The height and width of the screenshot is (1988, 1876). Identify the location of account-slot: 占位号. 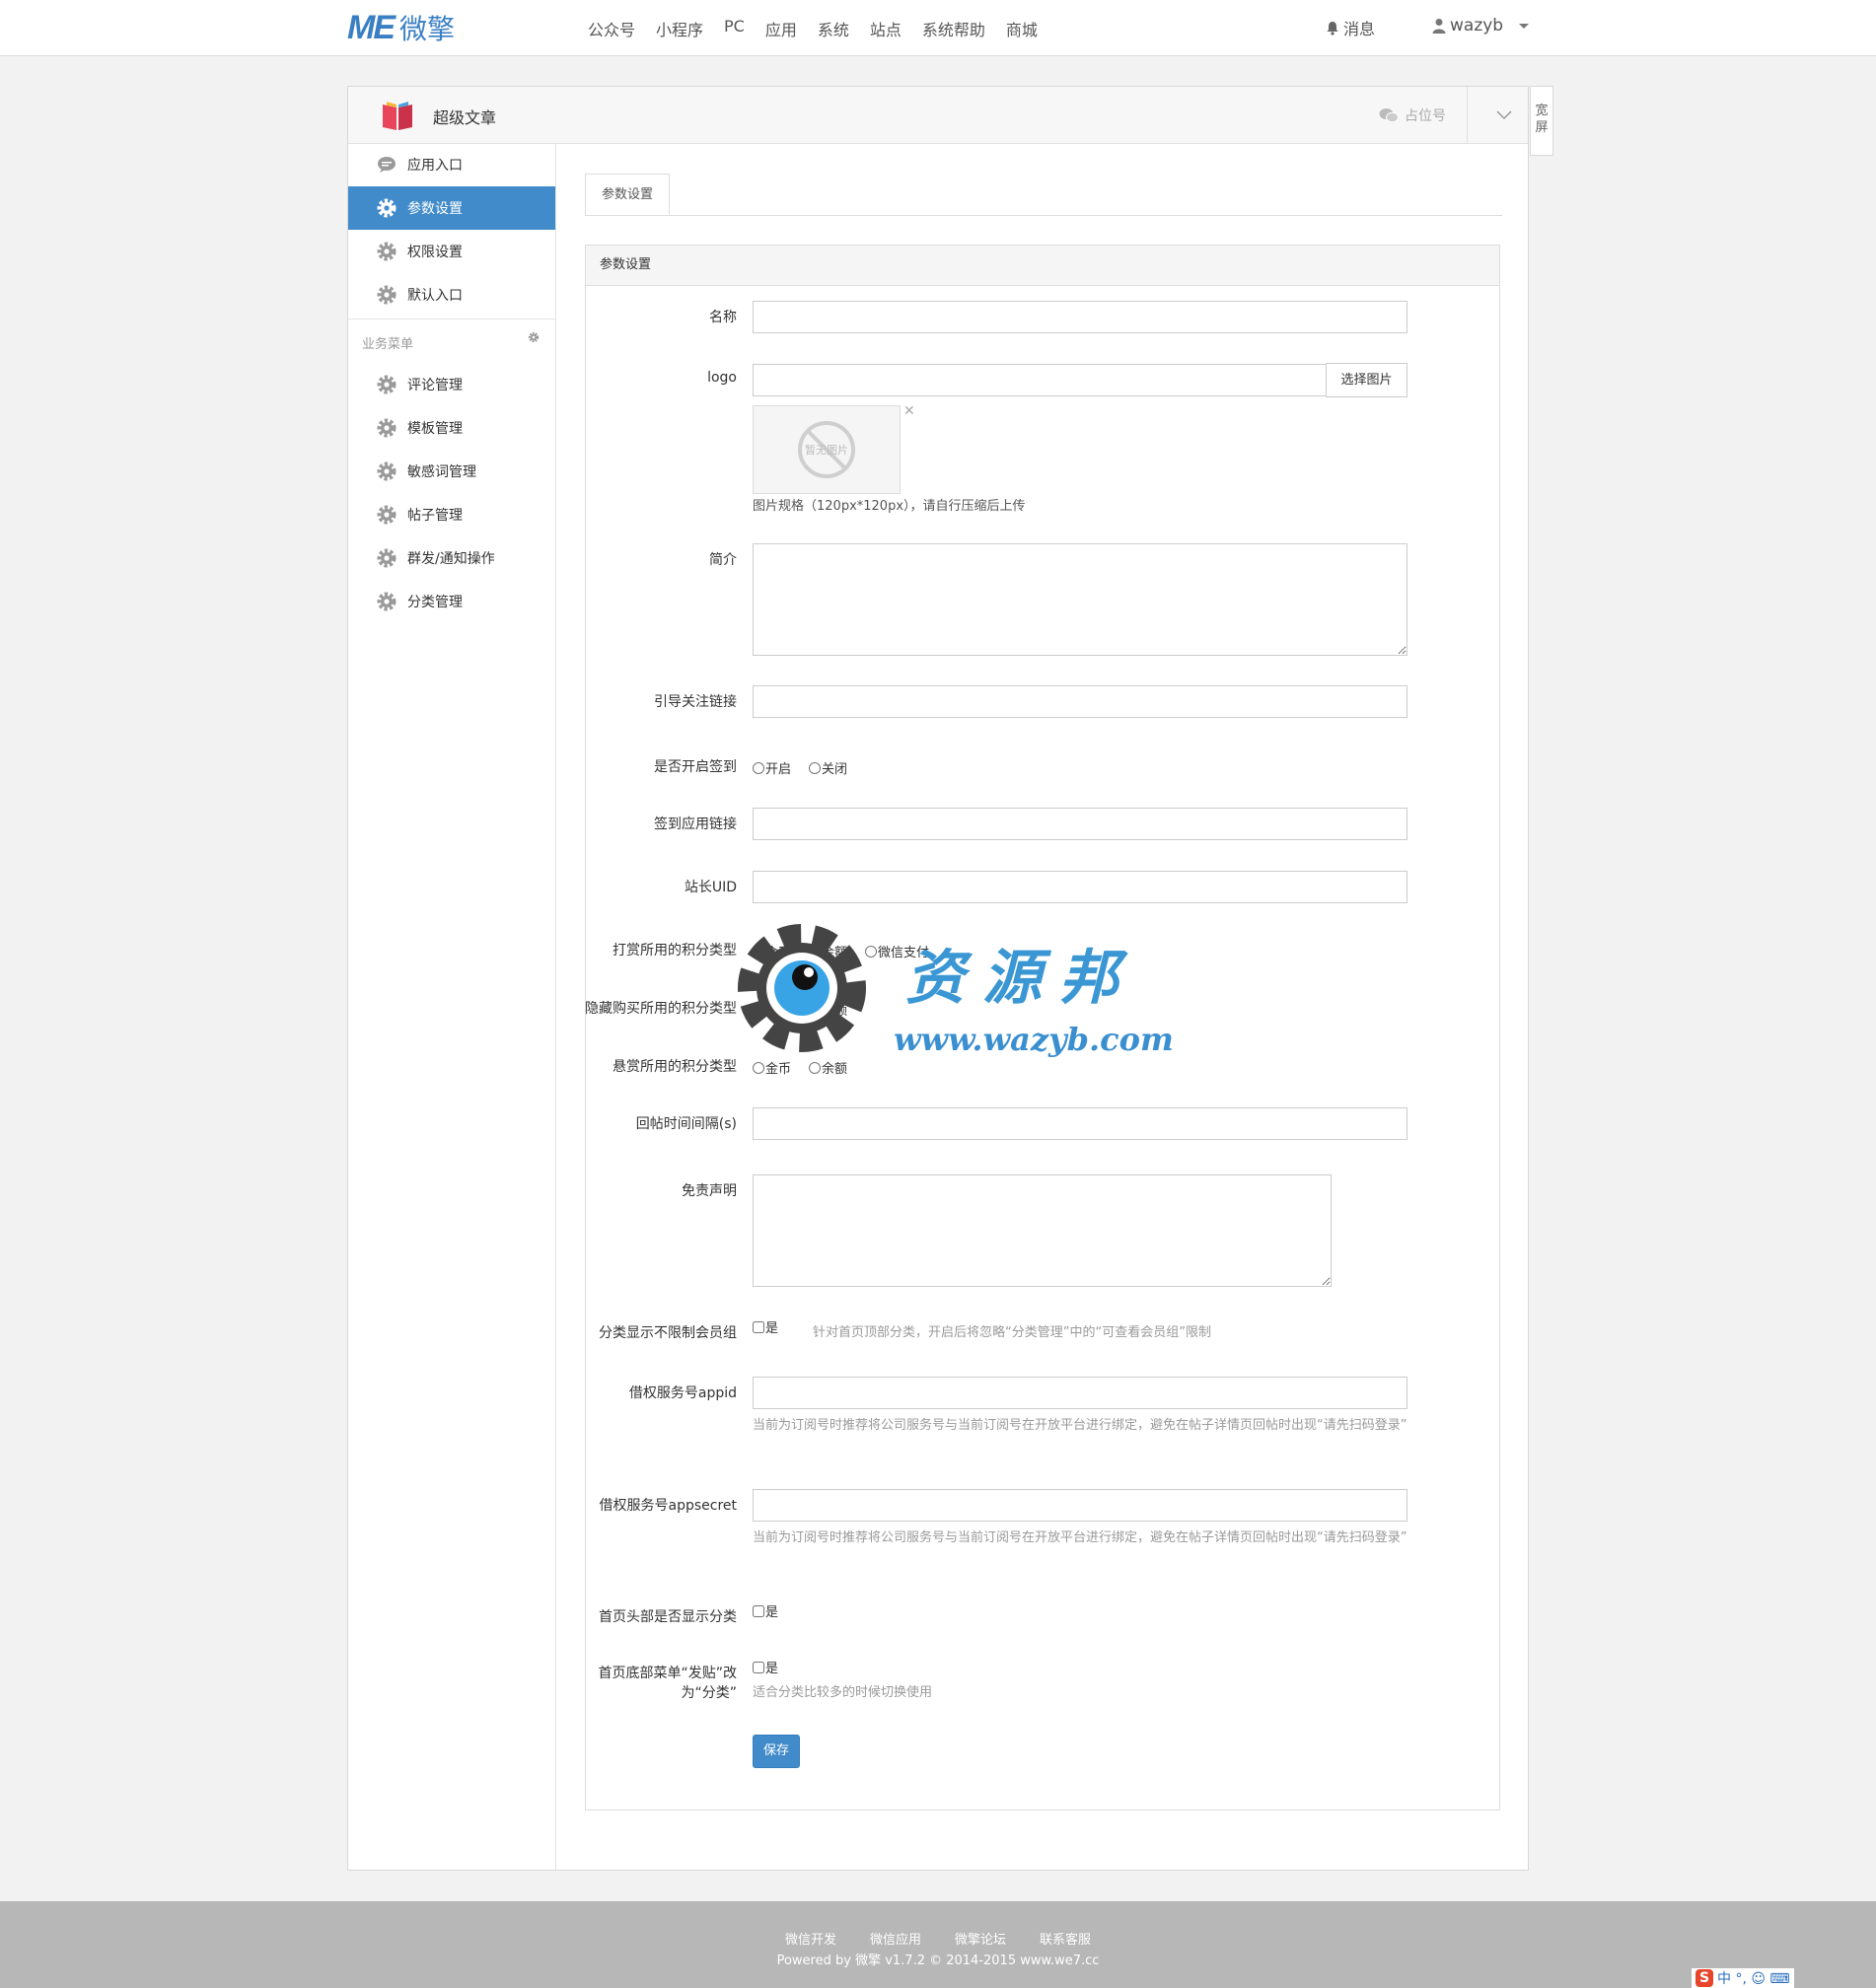
(1412, 115).